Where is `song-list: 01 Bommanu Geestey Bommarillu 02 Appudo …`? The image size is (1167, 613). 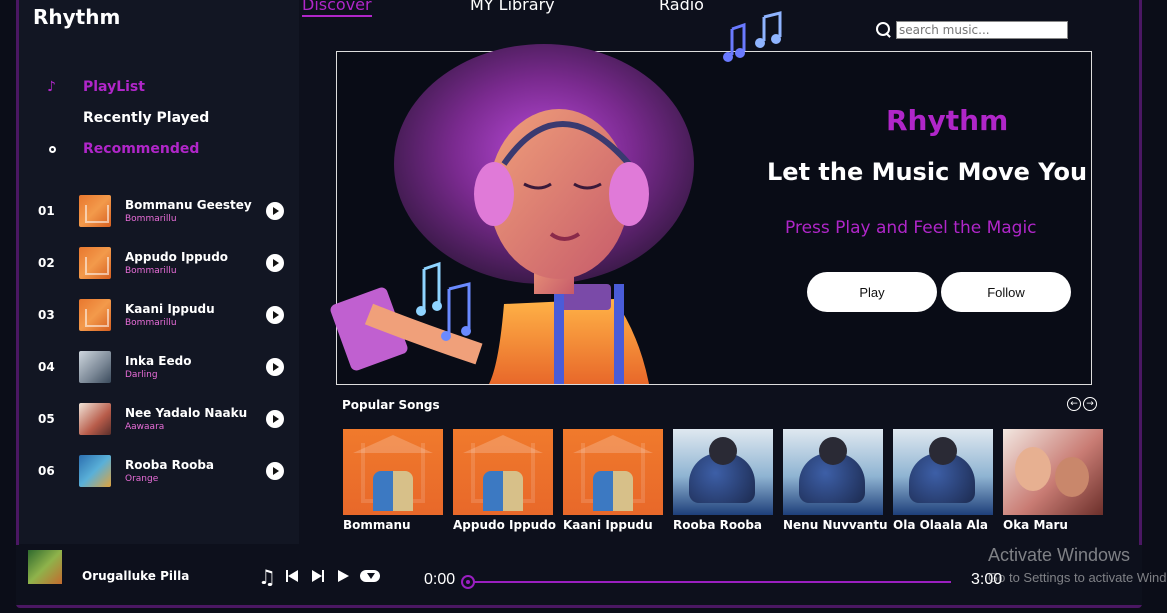 song-list: 01 Bommanu Geestey Bommarillu 02 Appudo … is located at coordinates (159, 341).